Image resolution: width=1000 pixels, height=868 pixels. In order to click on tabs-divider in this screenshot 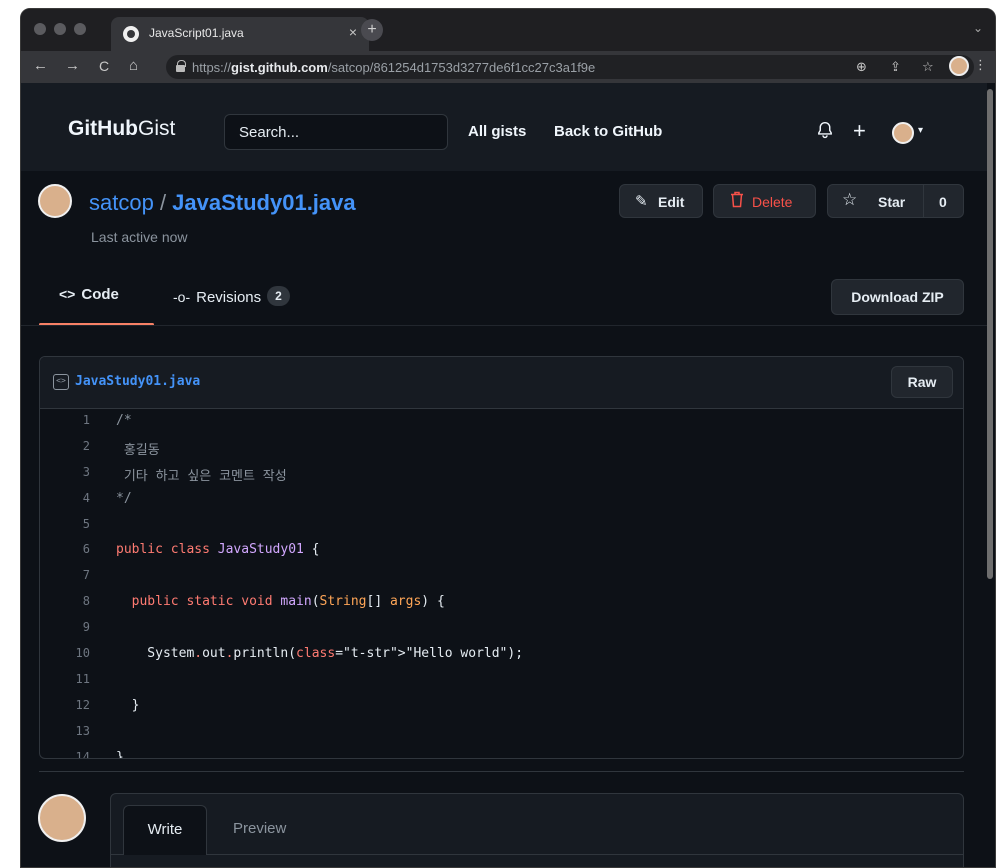, I will do `click(504, 325)`.